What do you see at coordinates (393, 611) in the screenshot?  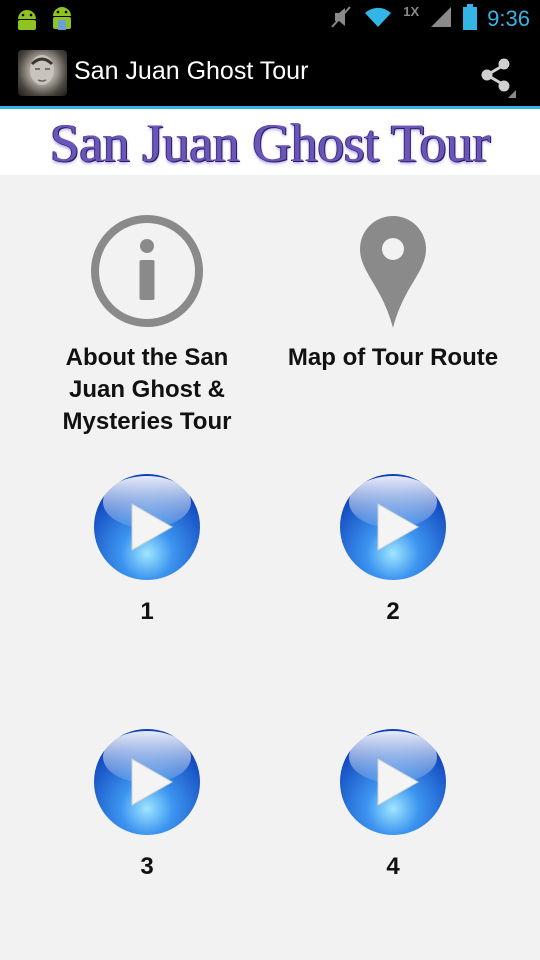 I see `track-2-label: 2` at bounding box center [393, 611].